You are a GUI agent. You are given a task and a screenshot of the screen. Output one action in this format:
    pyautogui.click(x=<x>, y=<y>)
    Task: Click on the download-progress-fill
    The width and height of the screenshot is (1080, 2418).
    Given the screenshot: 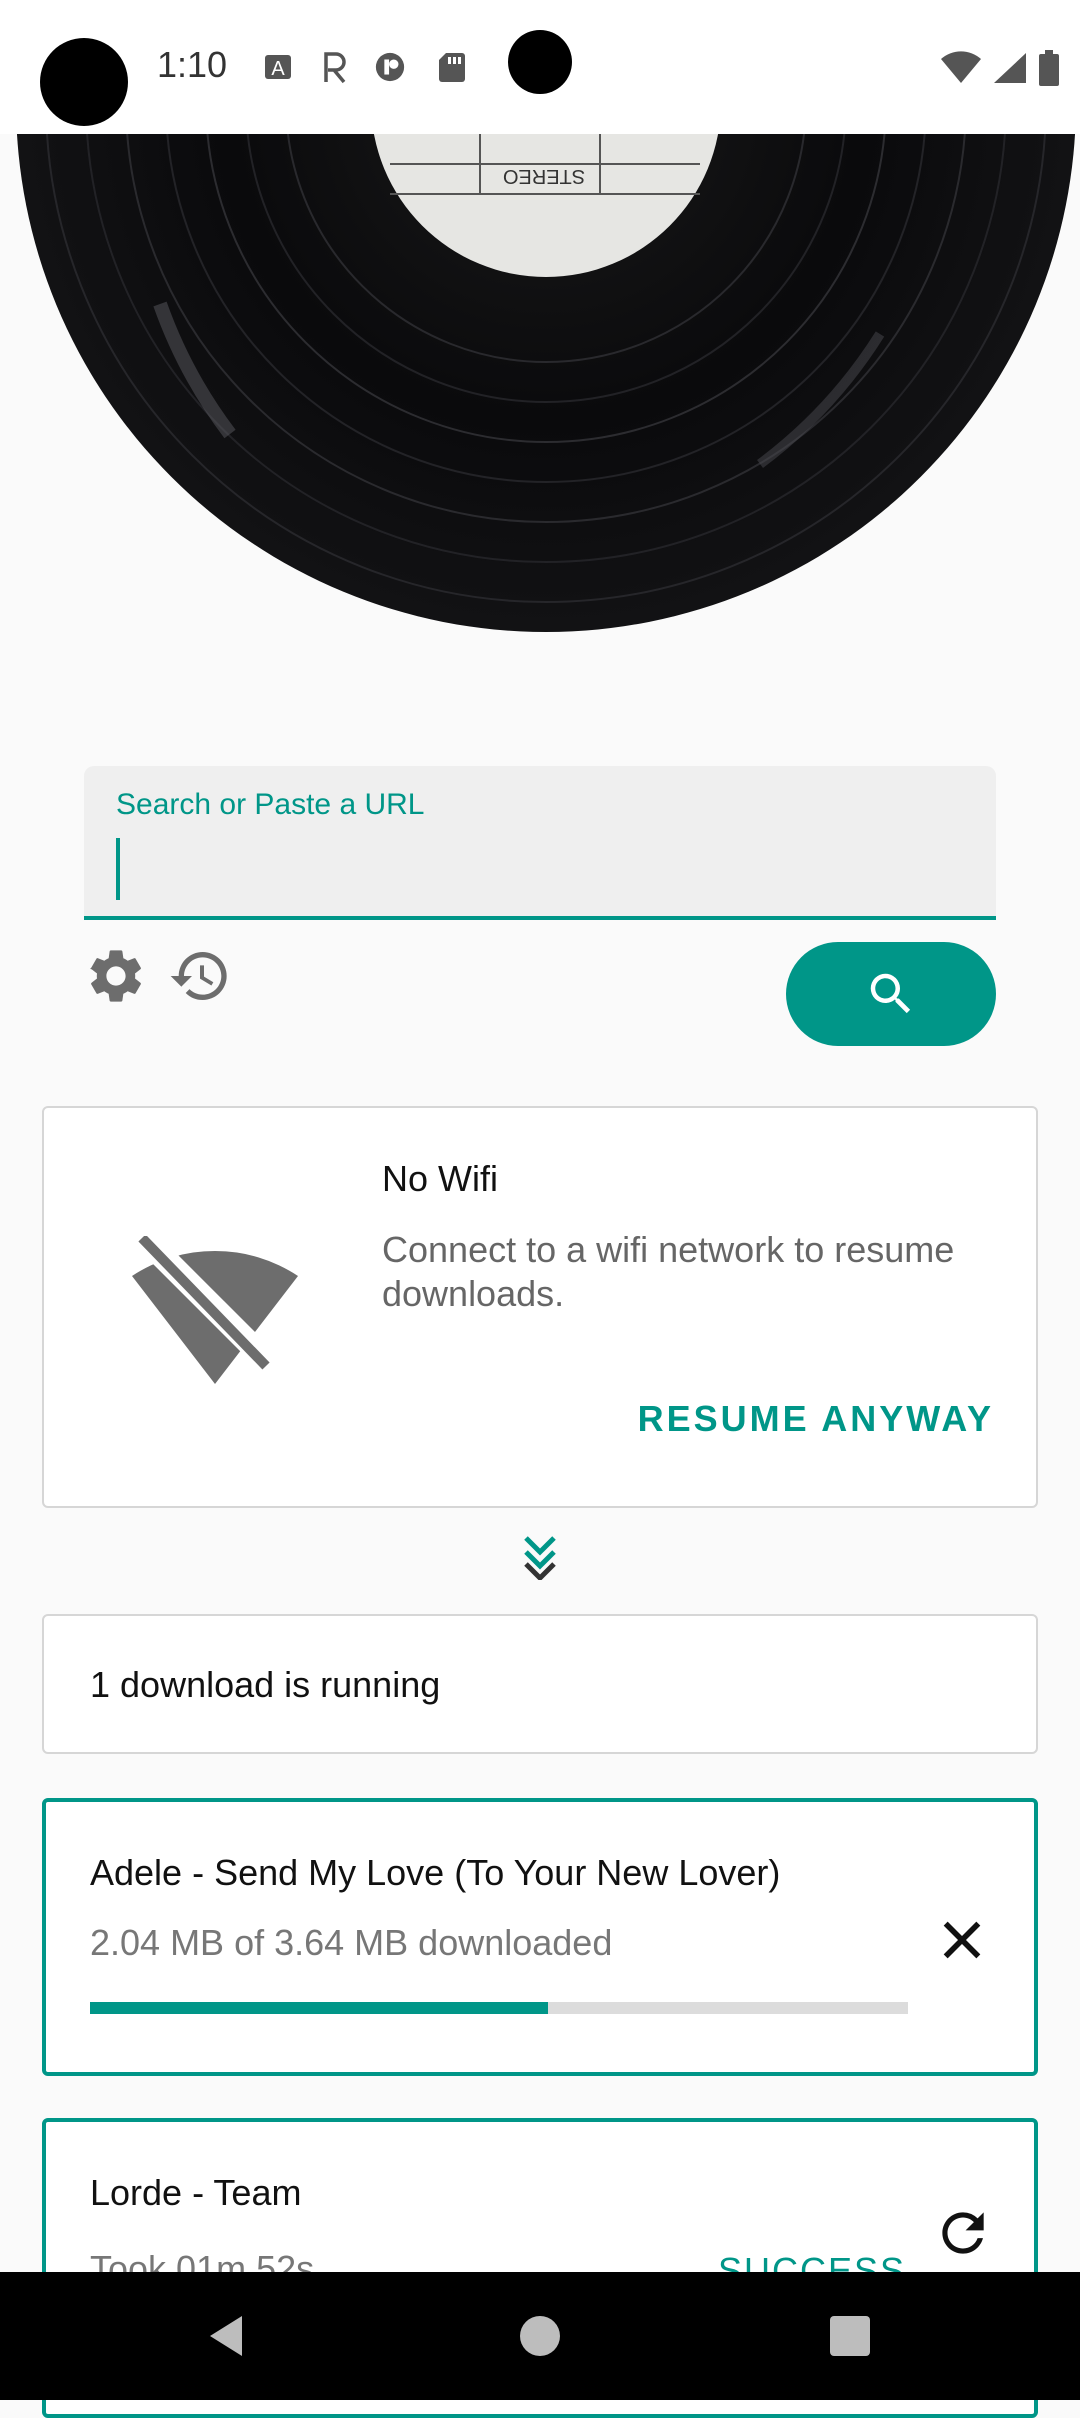 What is the action you would take?
    pyautogui.click(x=319, y=2008)
    